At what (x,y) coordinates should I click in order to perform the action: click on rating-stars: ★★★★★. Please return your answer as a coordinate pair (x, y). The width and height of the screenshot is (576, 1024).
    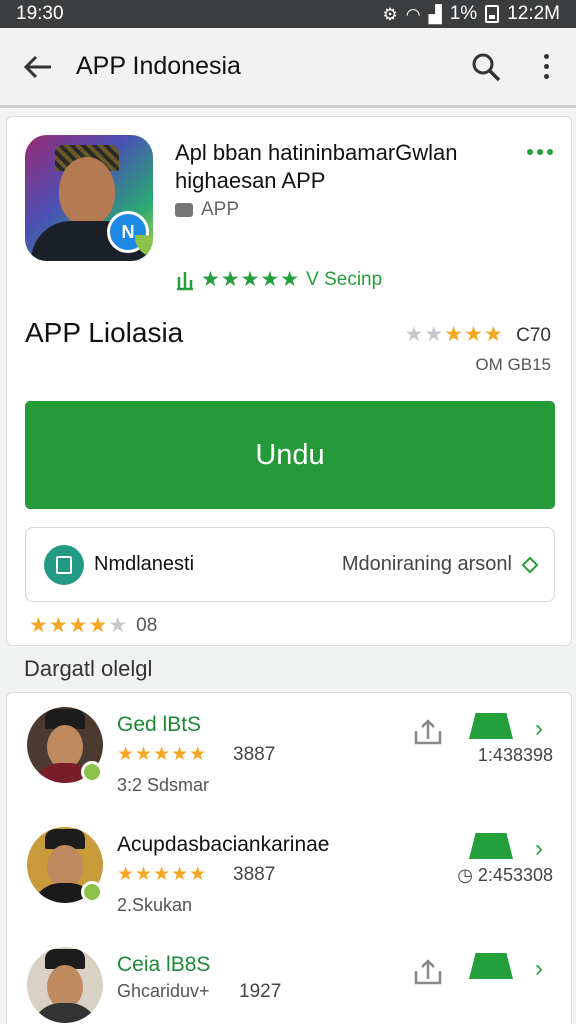
    Looking at the image, I should click on (454, 334).